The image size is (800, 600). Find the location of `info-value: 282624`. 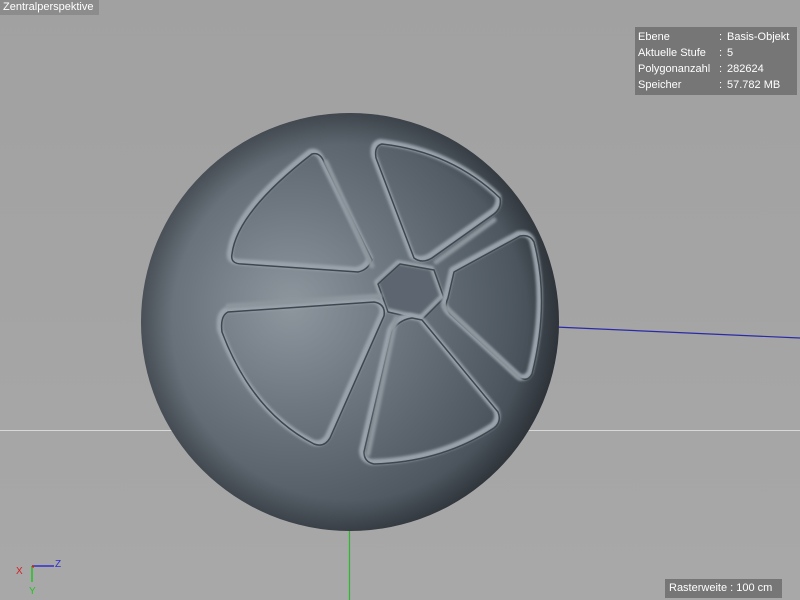

info-value: 282624 is located at coordinates (745, 69).